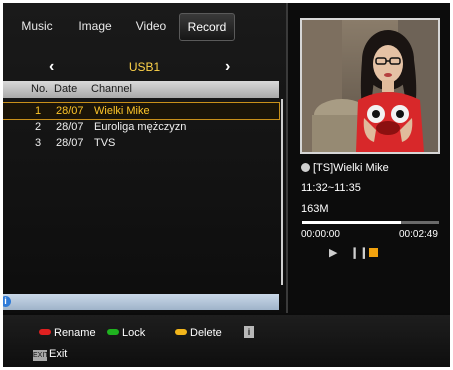 This screenshot has width=453, height=370. What do you see at coordinates (7, 301) in the screenshot?
I see `info-icon: i` at bounding box center [7, 301].